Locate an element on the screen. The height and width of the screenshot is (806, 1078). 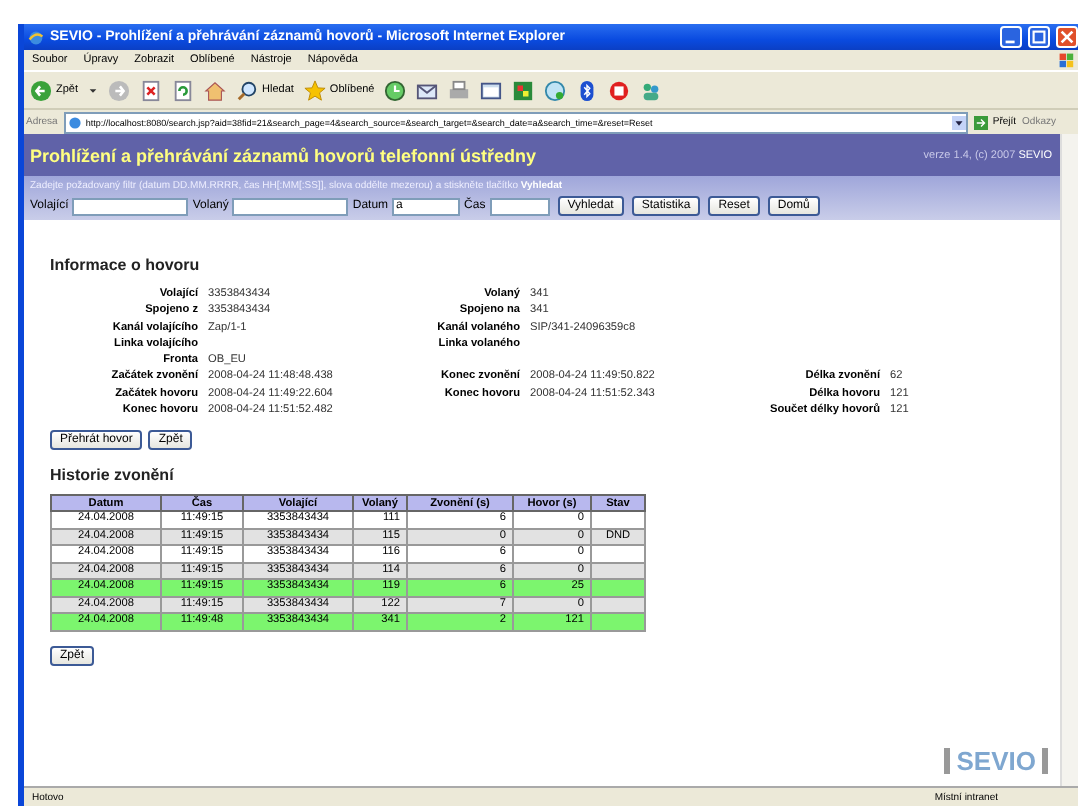
section-title: Historie zvonění is located at coordinates (113, 475).